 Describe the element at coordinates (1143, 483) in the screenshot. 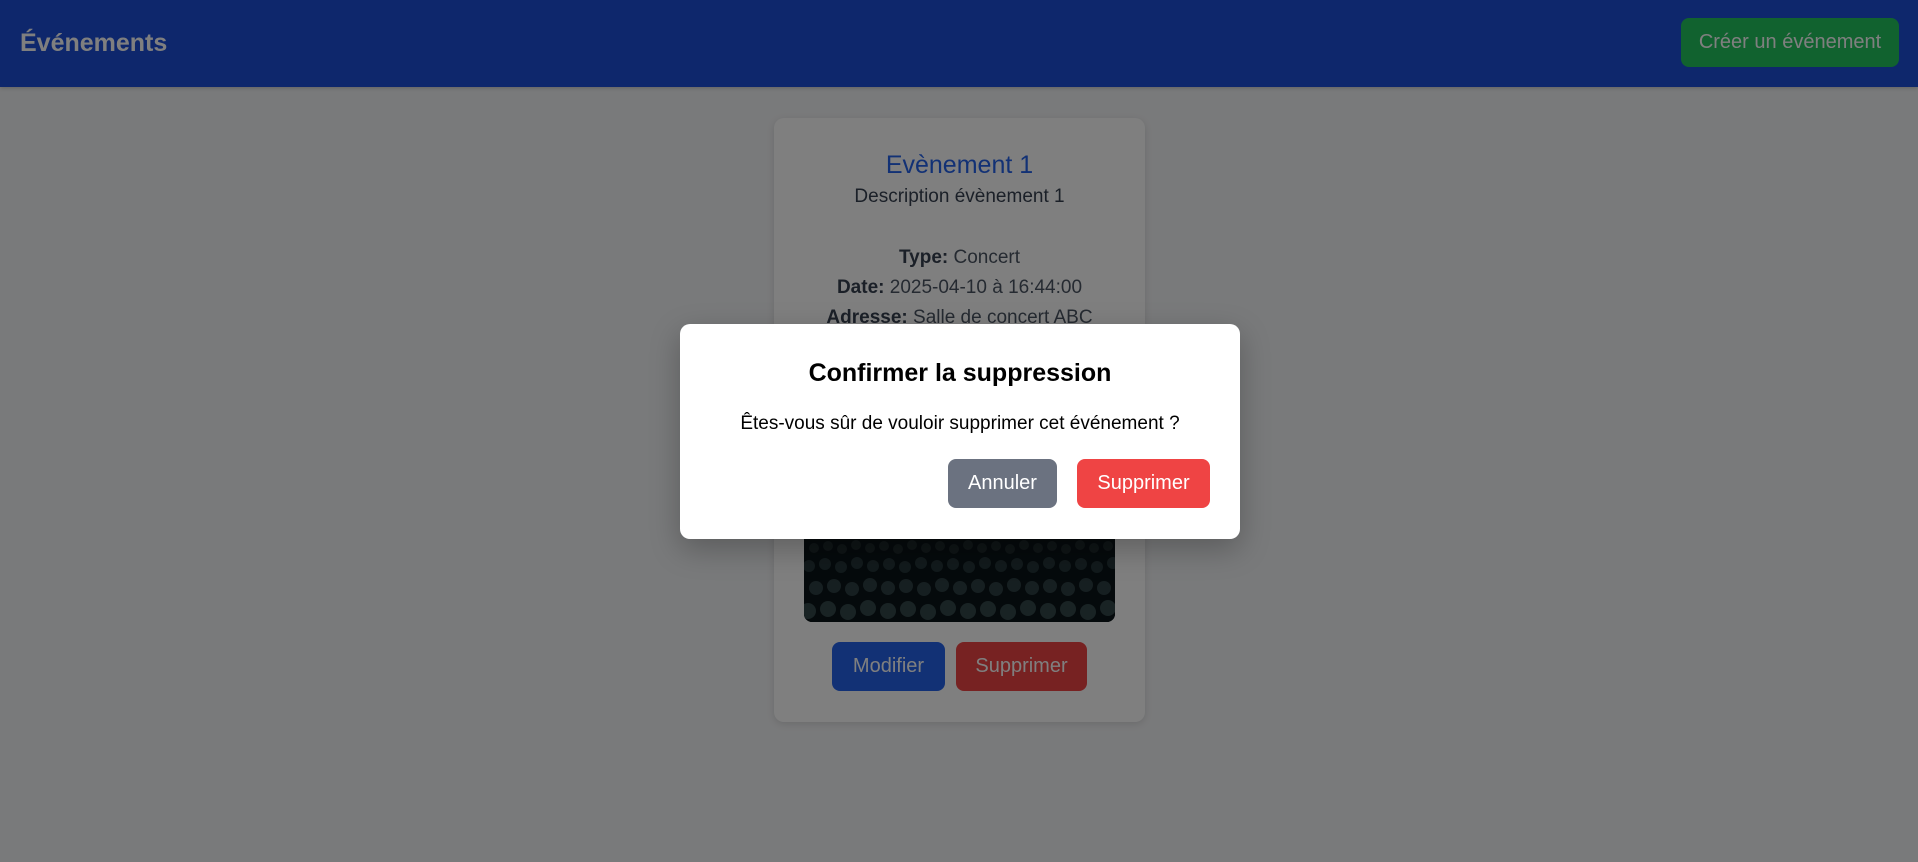

I see `confirm-delete-button: Supprimer` at that location.